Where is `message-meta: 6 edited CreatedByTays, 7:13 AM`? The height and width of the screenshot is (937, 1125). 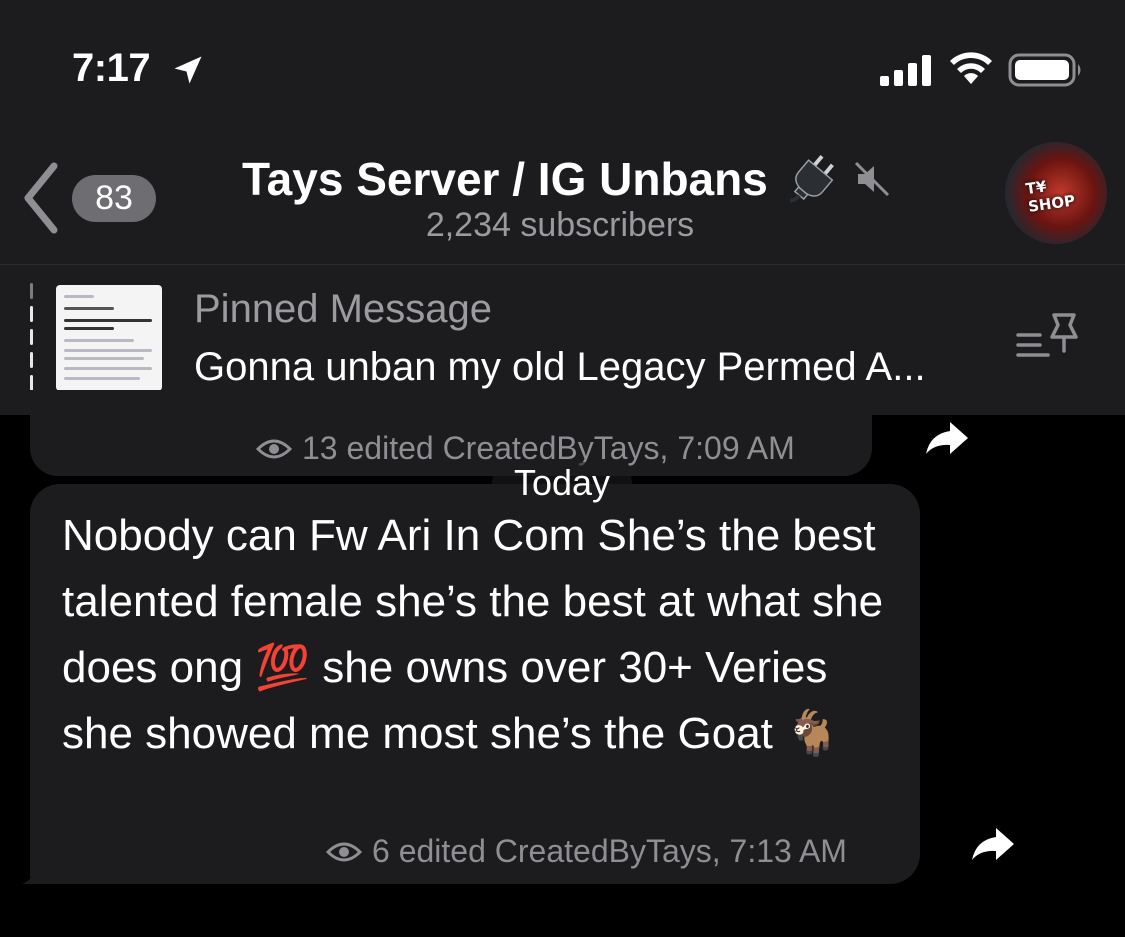 message-meta: 6 edited CreatedByTays, 7:13 AM is located at coordinates (586, 851).